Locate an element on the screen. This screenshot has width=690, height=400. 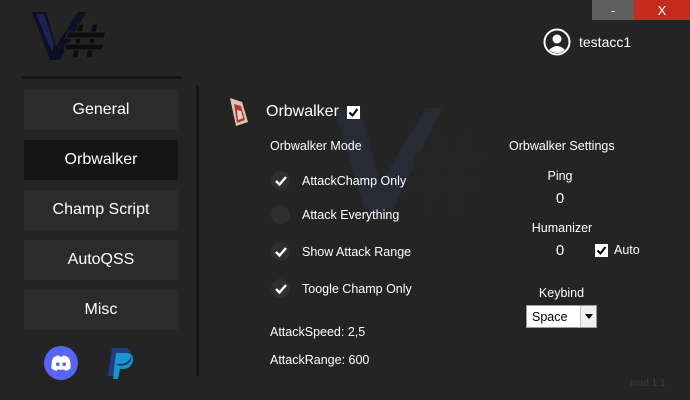
keybind-label: Keybind is located at coordinates (561, 293).